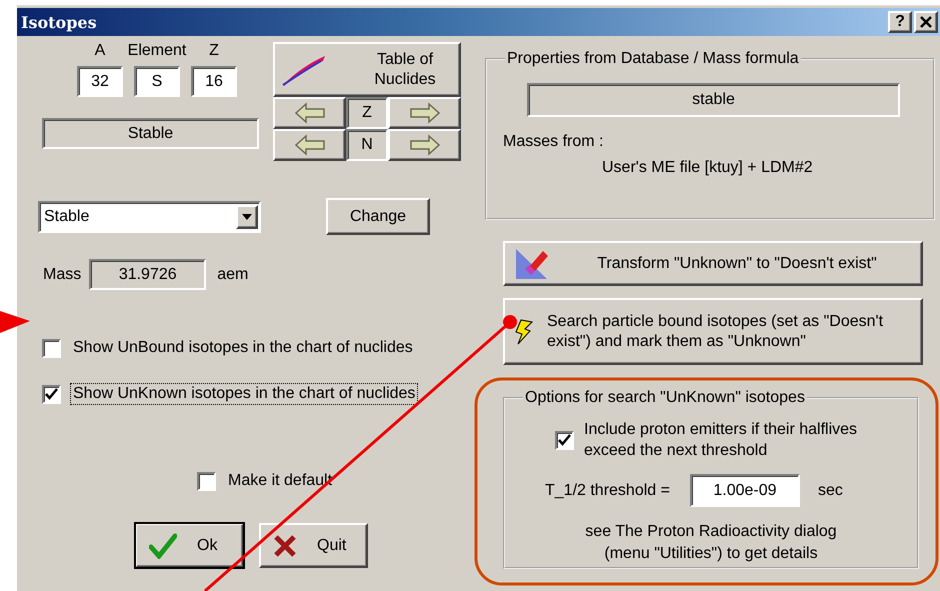 Image resolution: width=940 pixels, height=591 pixels. What do you see at coordinates (244, 394) in the screenshot?
I see `checkbox-label: Show UnKnown isotopes in the chart of nuclides` at bounding box center [244, 394].